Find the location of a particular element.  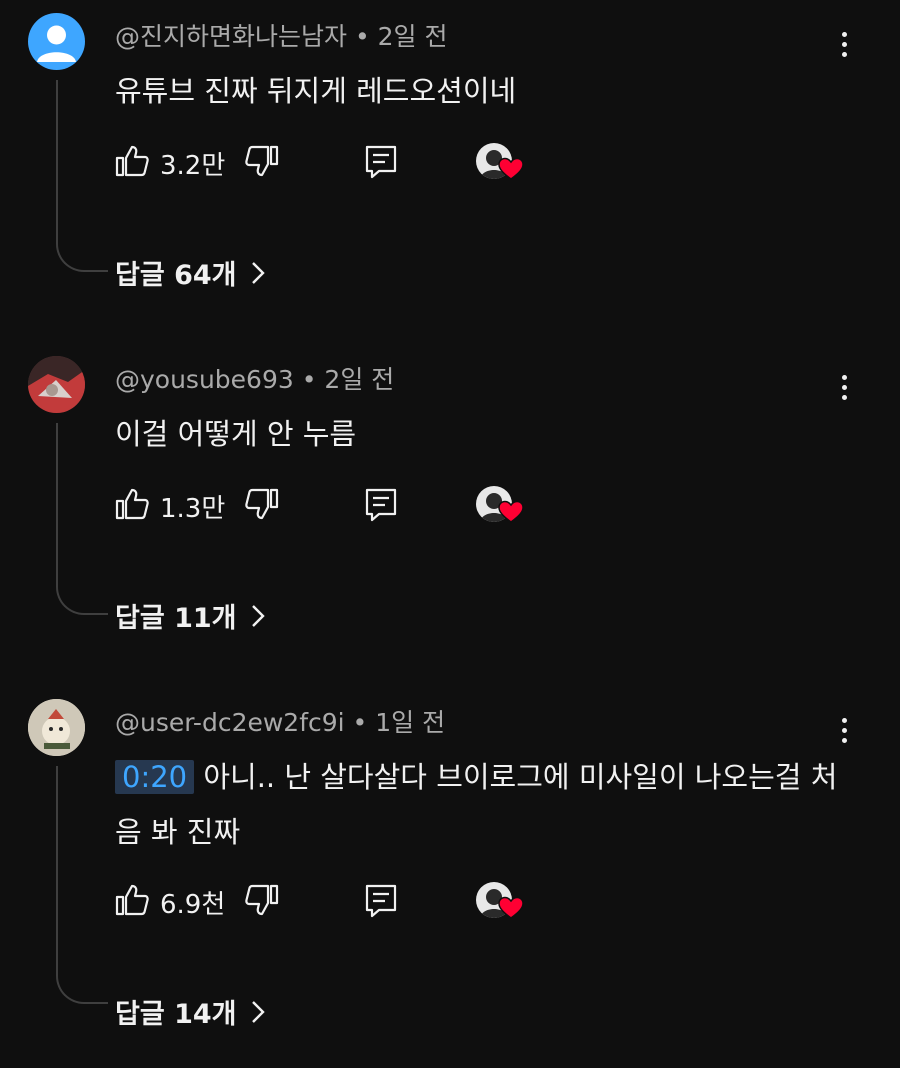

comment-text: 0:20 아니.. 난 살다살다 브이로그에 미사일이 나오는걸 처음 봐 진짜 is located at coordinates (485, 805).